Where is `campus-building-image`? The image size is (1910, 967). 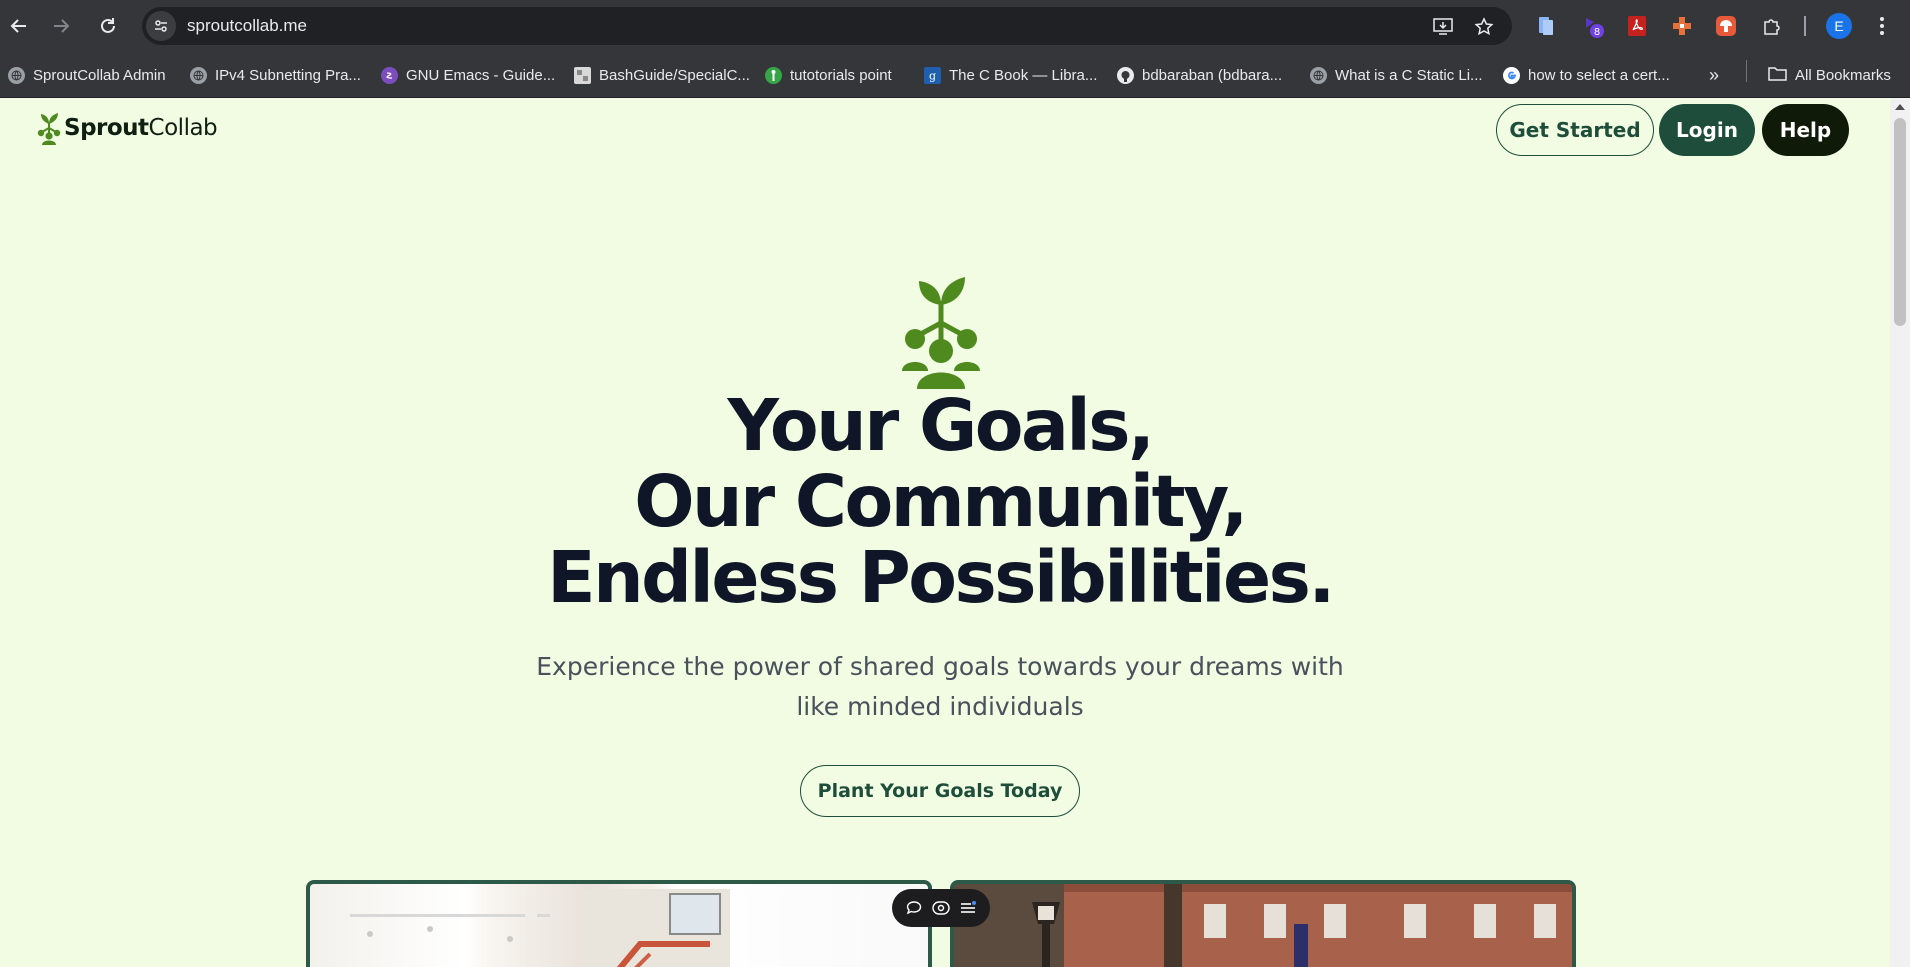 campus-building-image is located at coordinates (1263, 925).